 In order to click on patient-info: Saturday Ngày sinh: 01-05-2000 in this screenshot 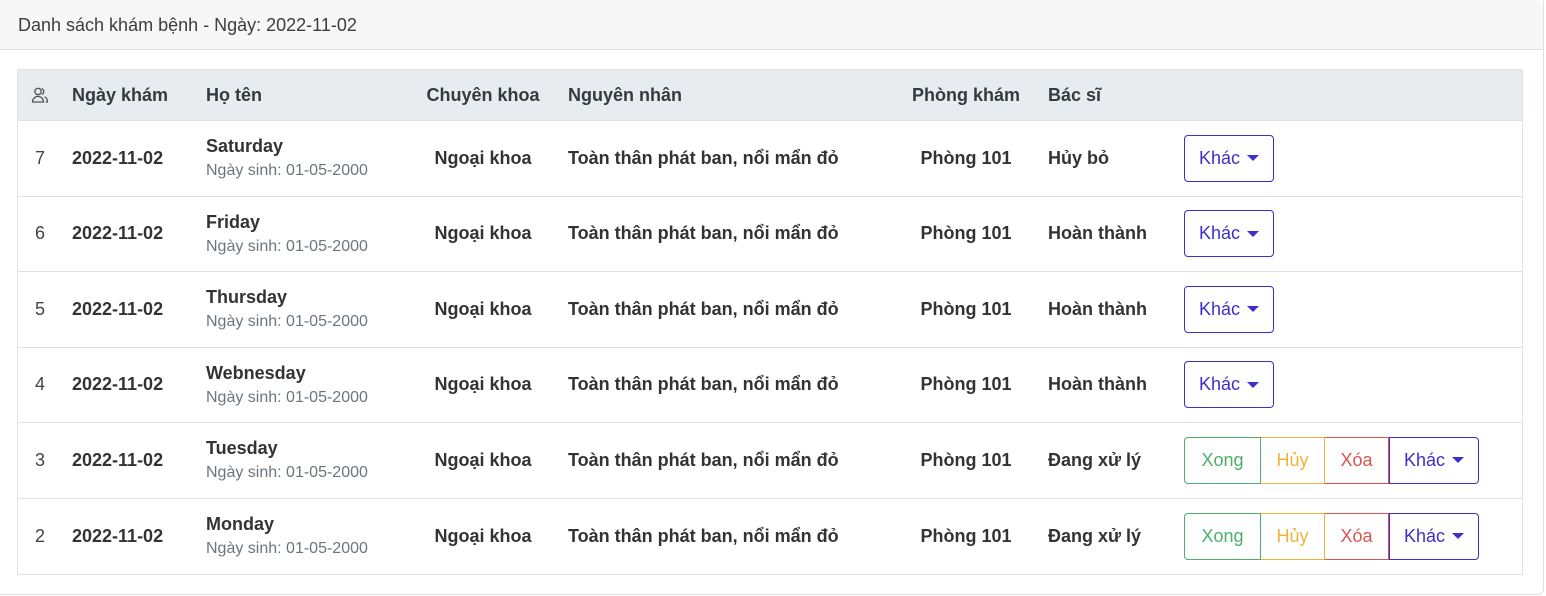, I will do `click(287, 158)`.